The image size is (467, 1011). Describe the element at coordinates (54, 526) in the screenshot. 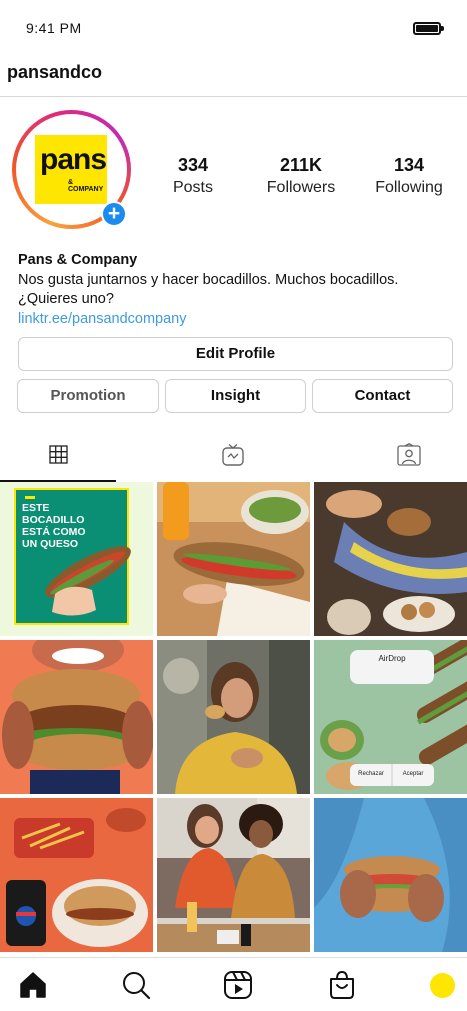

I see `post-caption-text: ESTE BOCADILLO ESTÁ COMO UN QUESO` at that location.